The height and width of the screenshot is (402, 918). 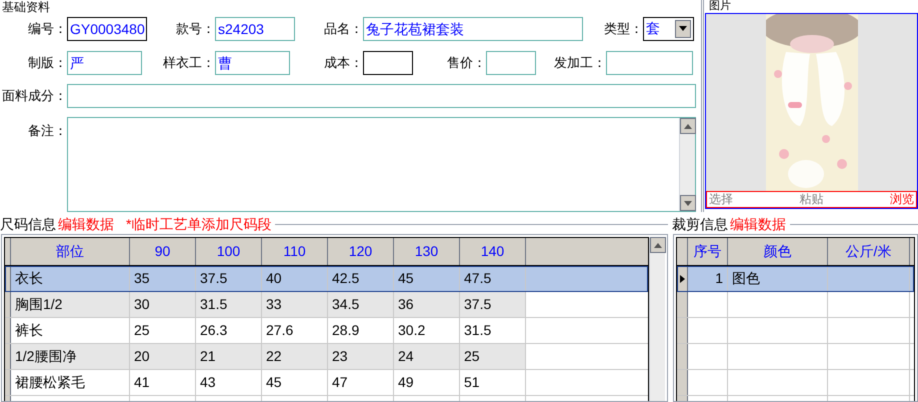 What do you see at coordinates (26, 7) in the screenshot?
I see `group-title: 基础资料` at bounding box center [26, 7].